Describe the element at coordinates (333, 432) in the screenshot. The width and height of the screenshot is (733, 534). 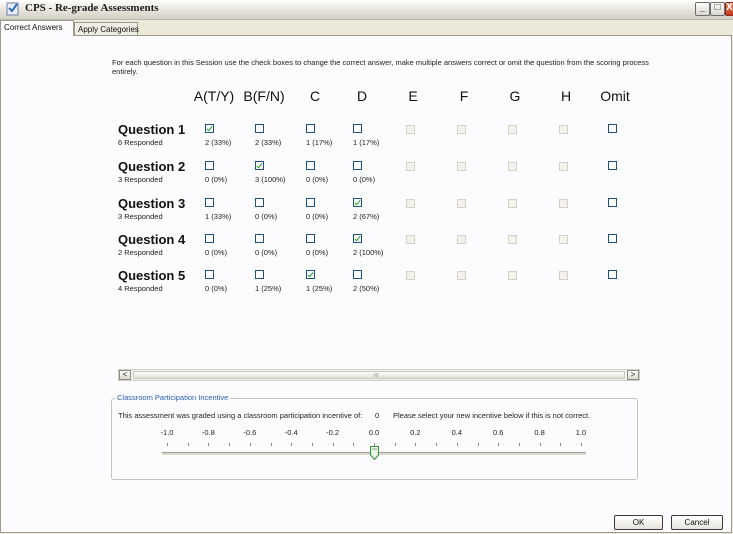
I see `slider-tick-label: -0.2` at that location.